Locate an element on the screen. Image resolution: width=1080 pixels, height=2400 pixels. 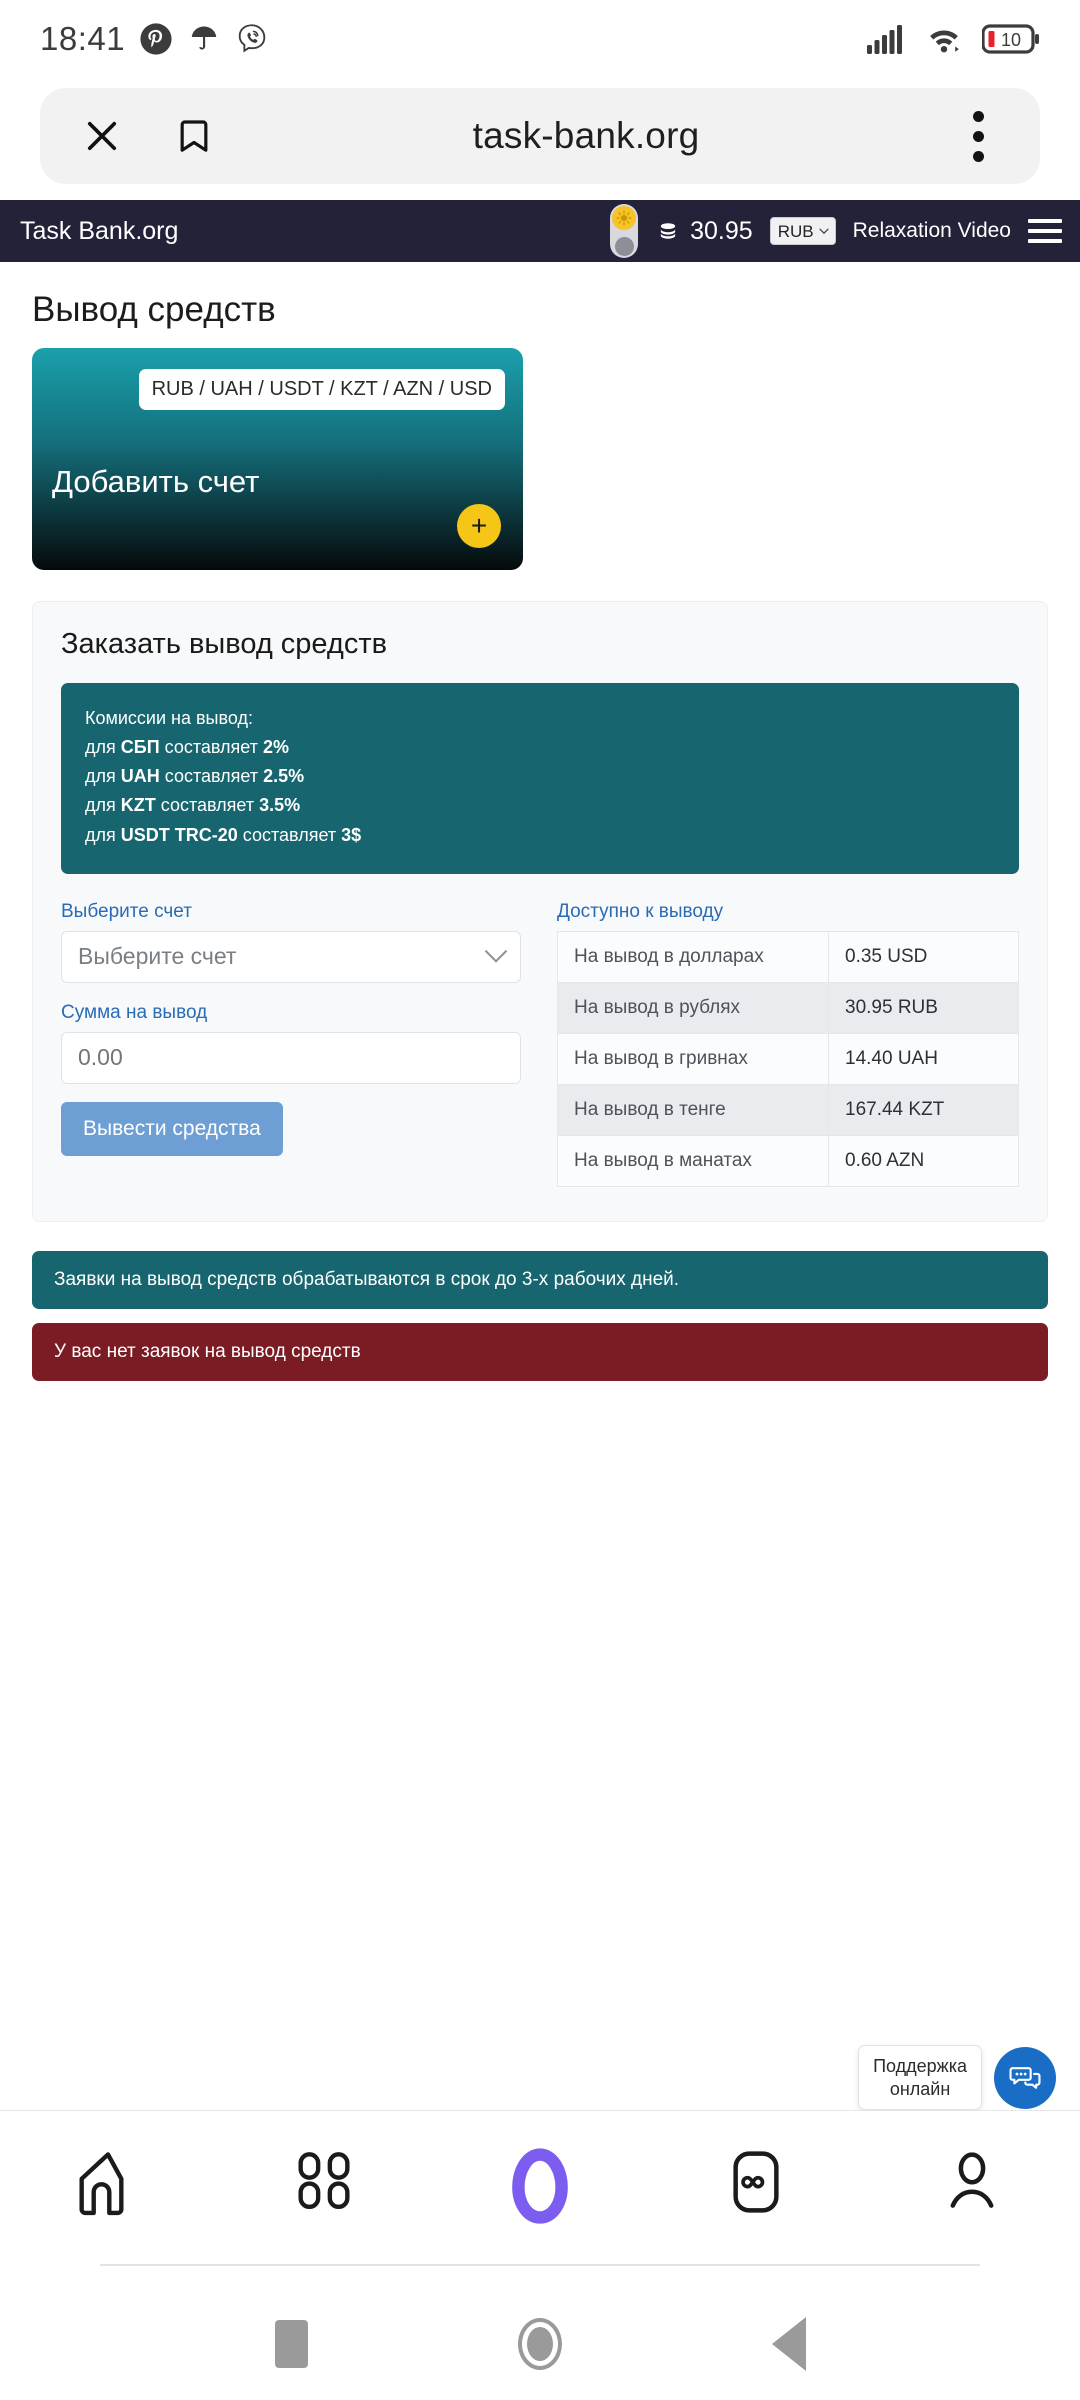
sun-moon-toggle-icon is located at coordinates (624, 231).